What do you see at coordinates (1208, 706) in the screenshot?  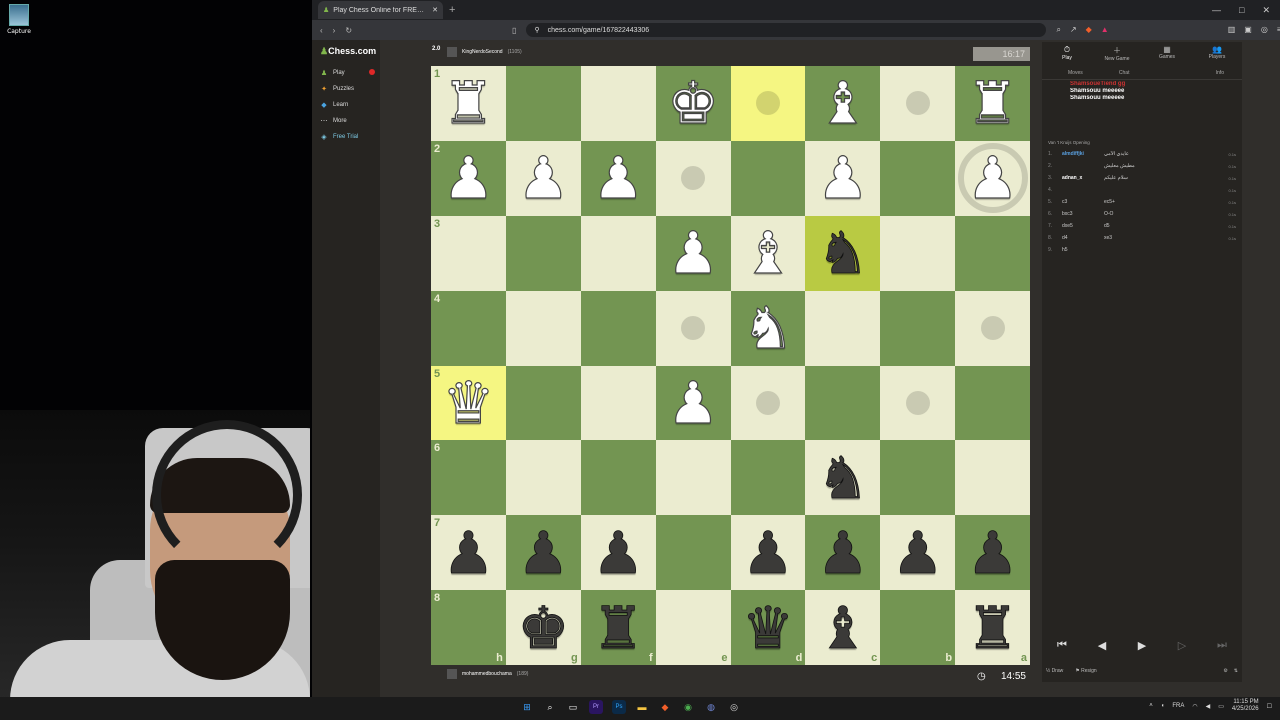 I see `speaker-icon: ◀` at bounding box center [1208, 706].